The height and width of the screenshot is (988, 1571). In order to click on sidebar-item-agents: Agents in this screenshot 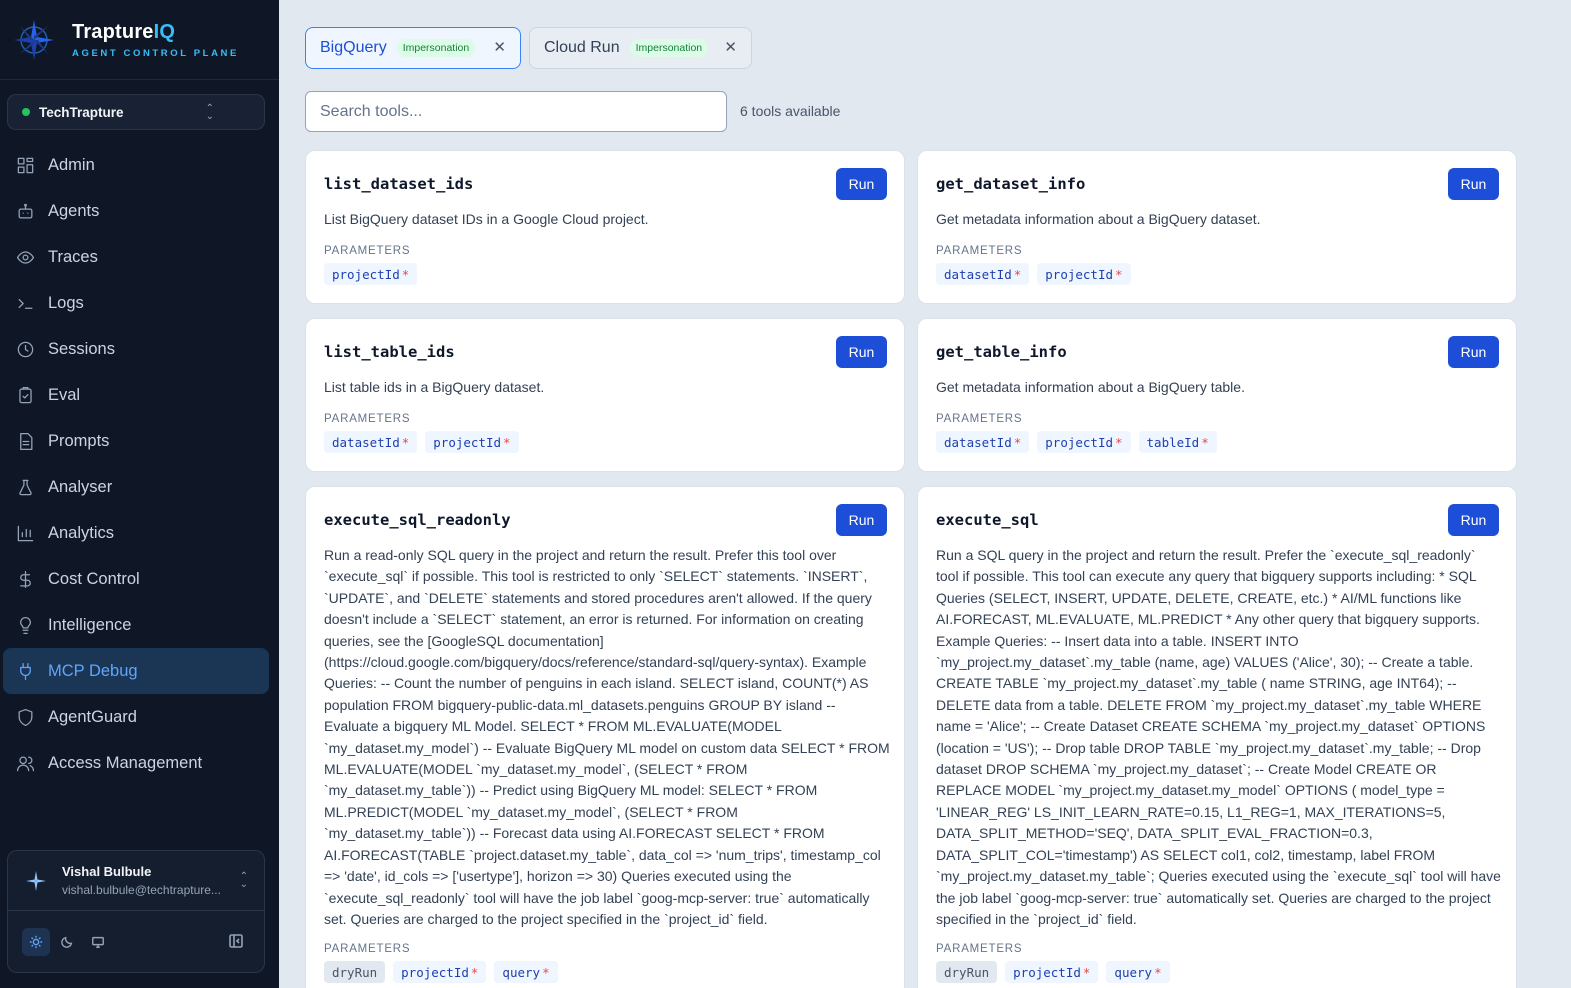, I will do `click(139, 211)`.